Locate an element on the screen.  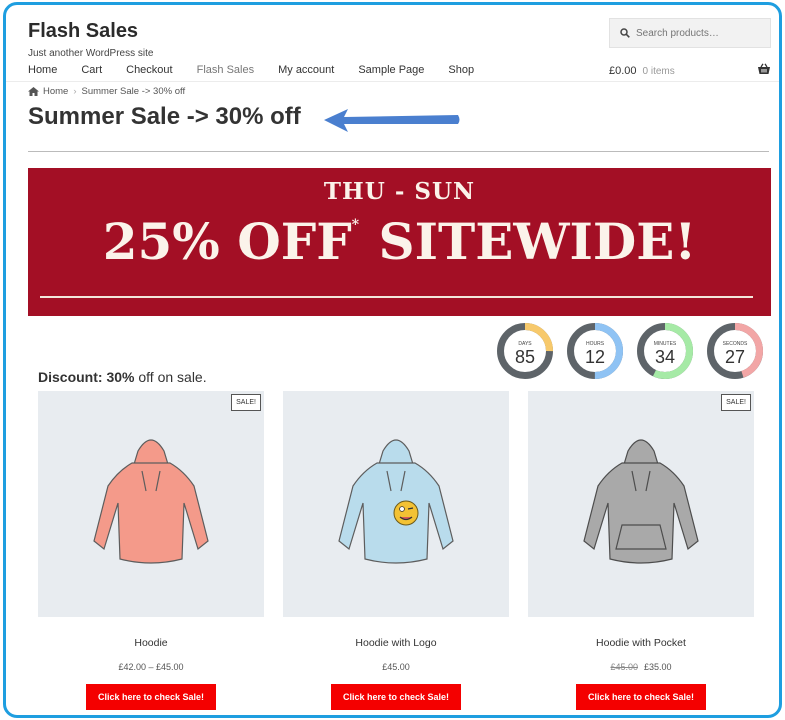
banner-sitewide: SITEWIDE! is located at coordinates (537, 241).